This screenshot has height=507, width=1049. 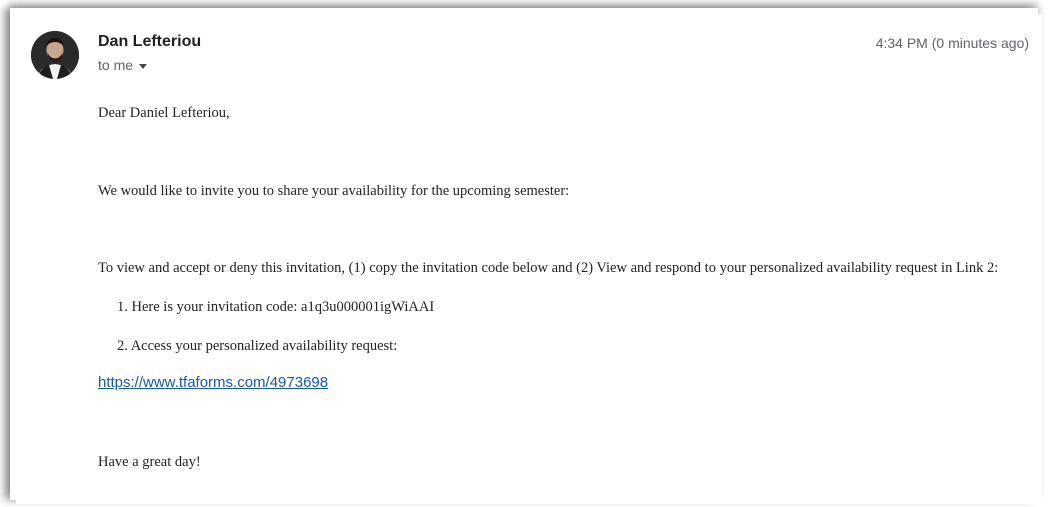 I want to click on recipient-details-toggle: to me, so click(x=123, y=65).